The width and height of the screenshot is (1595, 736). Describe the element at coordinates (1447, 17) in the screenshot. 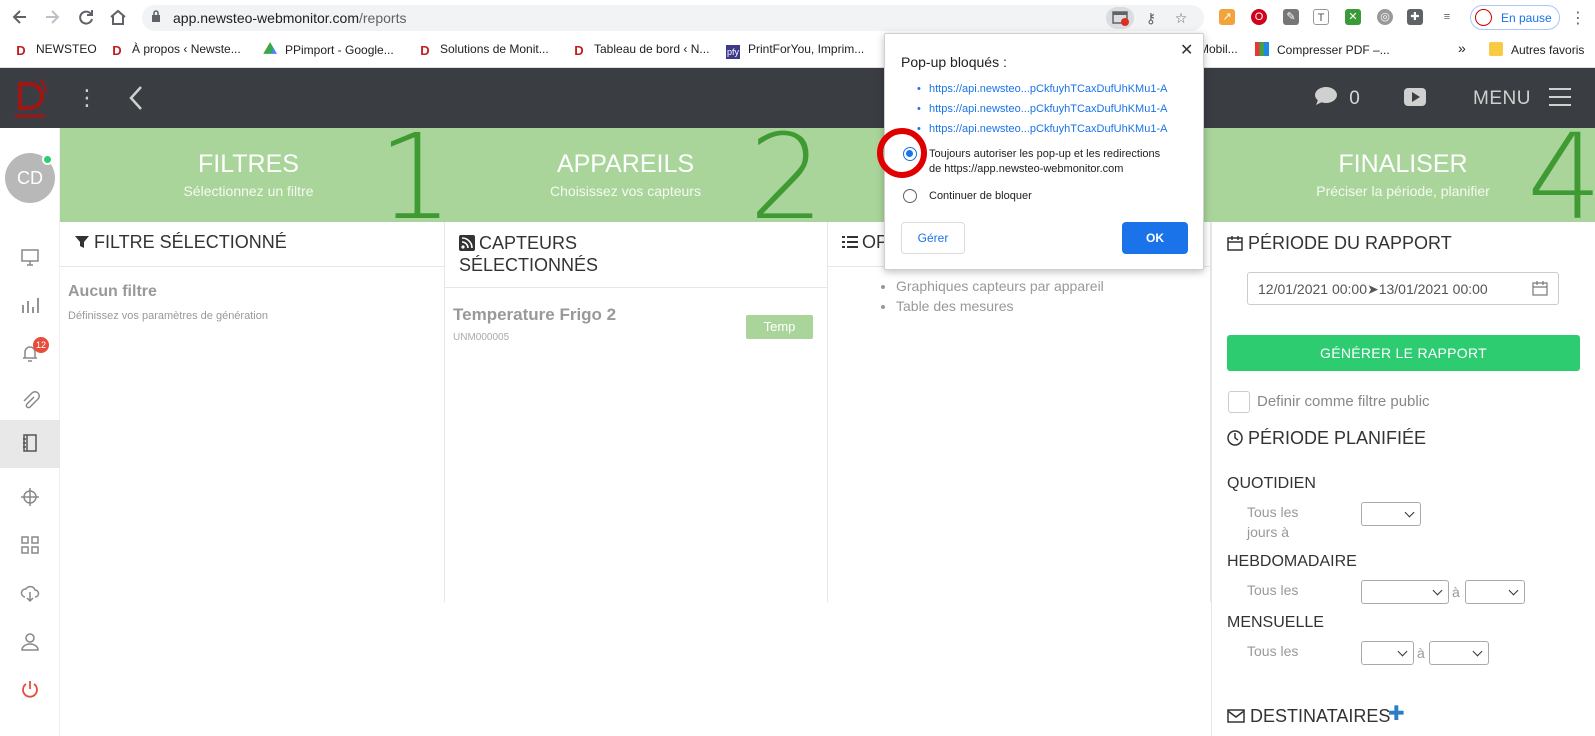

I see `reading-list-icon: ≡` at that location.